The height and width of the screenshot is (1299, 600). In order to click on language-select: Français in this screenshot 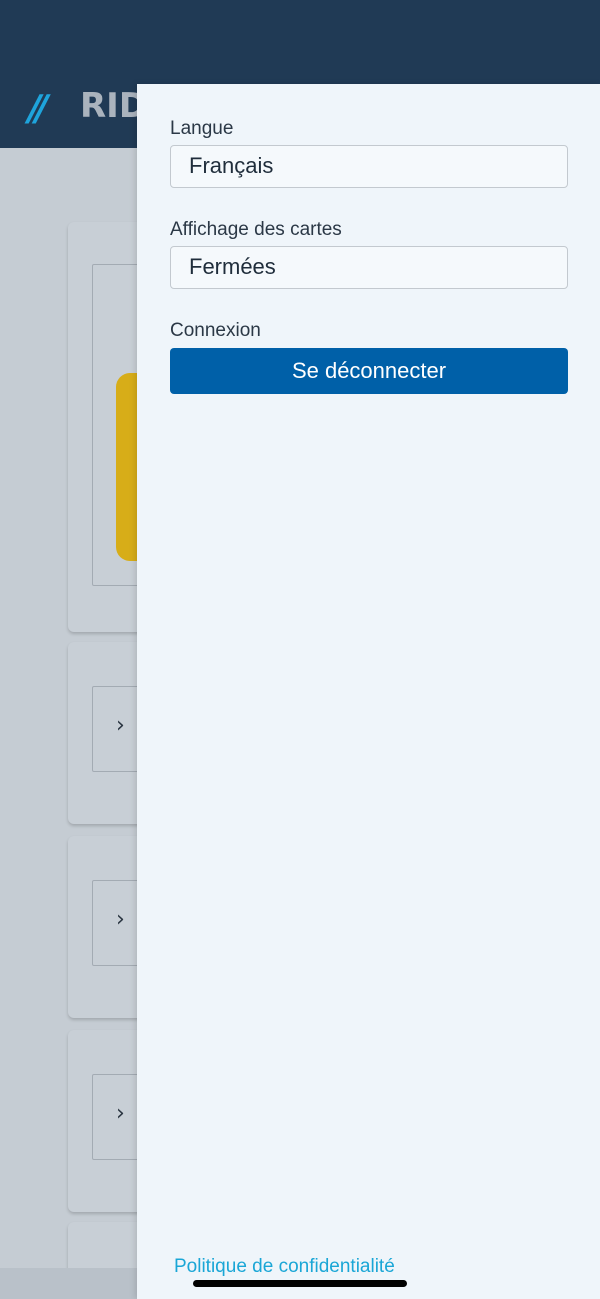, I will do `click(369, 166)`.